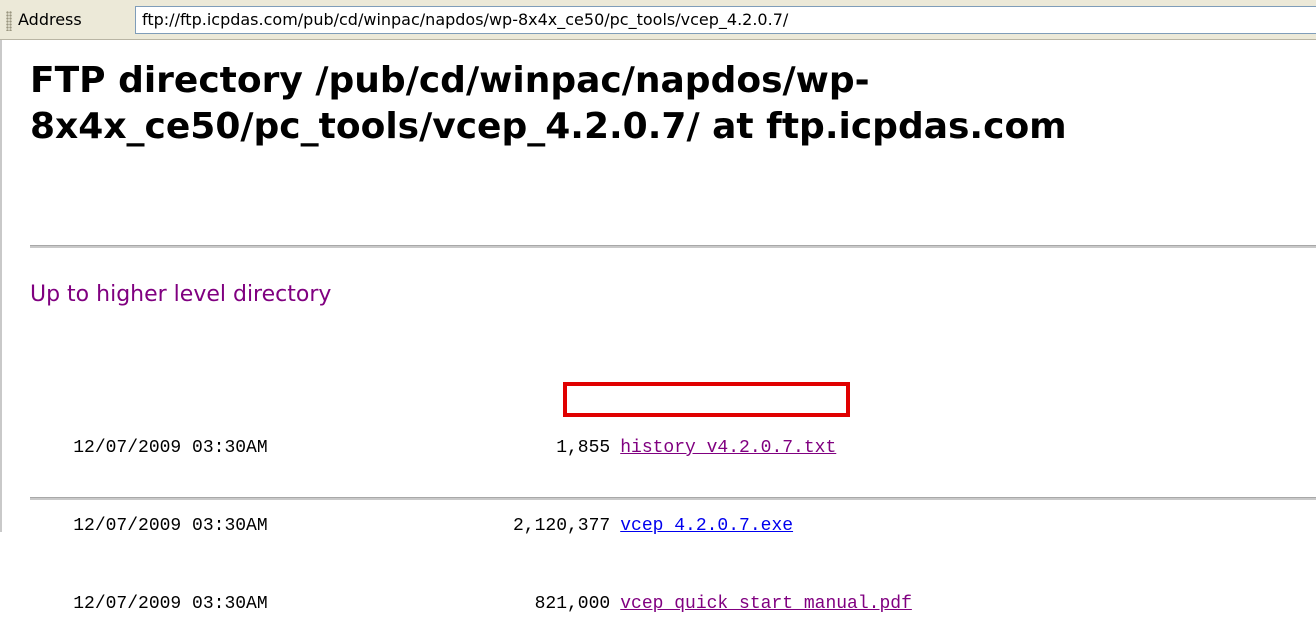 This screenshot has width=1316, height=643. What do you see at coordinates (572, 604) in the screenshot?
I see `file-size: 821,000` at bounding box center [572, 604].